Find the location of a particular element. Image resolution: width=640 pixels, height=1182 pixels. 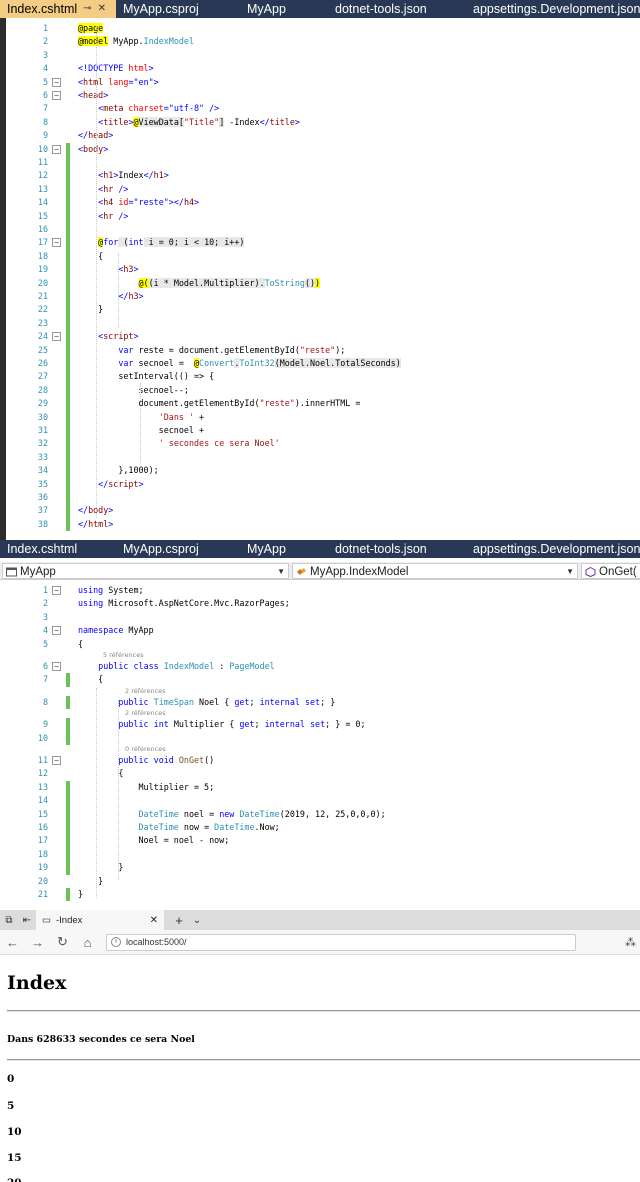

code-line: 14 <h4 id="reste"></h4> is located at coordinates (323, 203).